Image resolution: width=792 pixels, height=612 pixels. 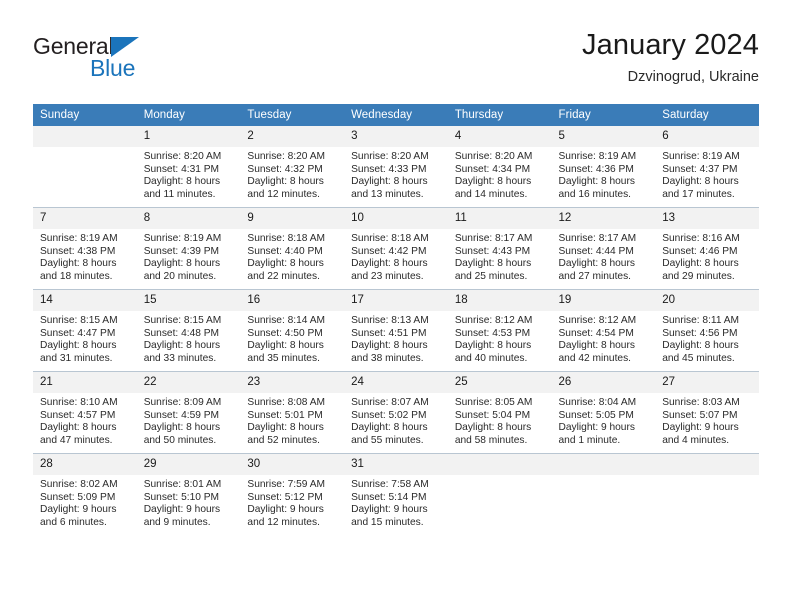 What do you see at coordinates (285, 333) in the screenshot?
I see `sunset-time: Sunset: 4:50 PM` at bounding box center [285, 333].